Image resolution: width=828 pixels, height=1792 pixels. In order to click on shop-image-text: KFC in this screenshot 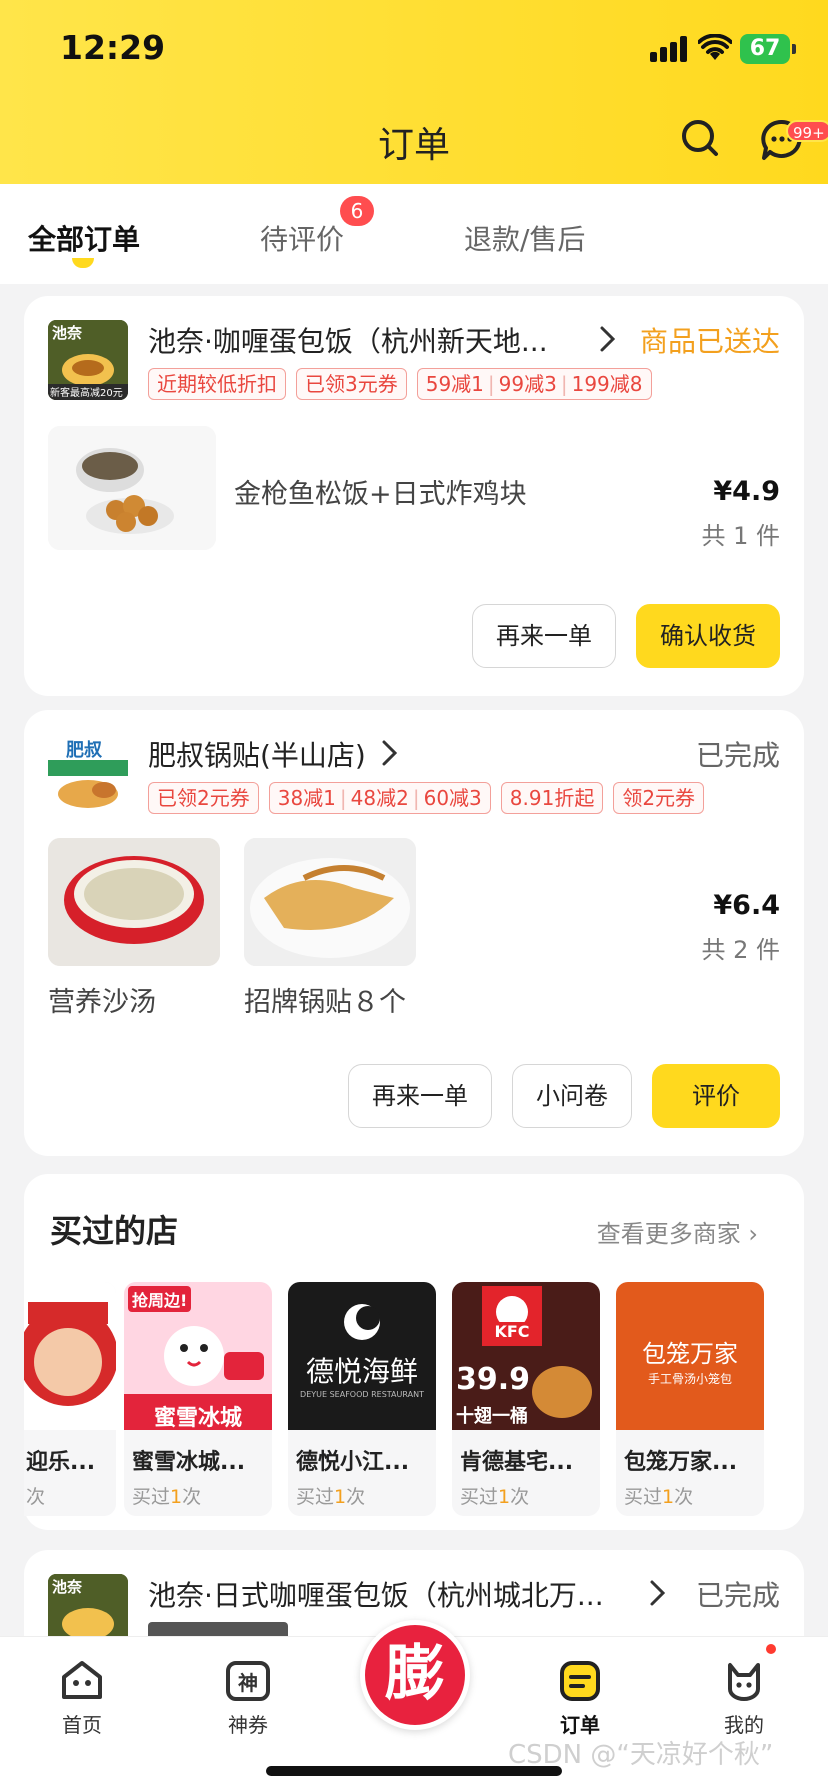, I will do `click(512, 1331)`.